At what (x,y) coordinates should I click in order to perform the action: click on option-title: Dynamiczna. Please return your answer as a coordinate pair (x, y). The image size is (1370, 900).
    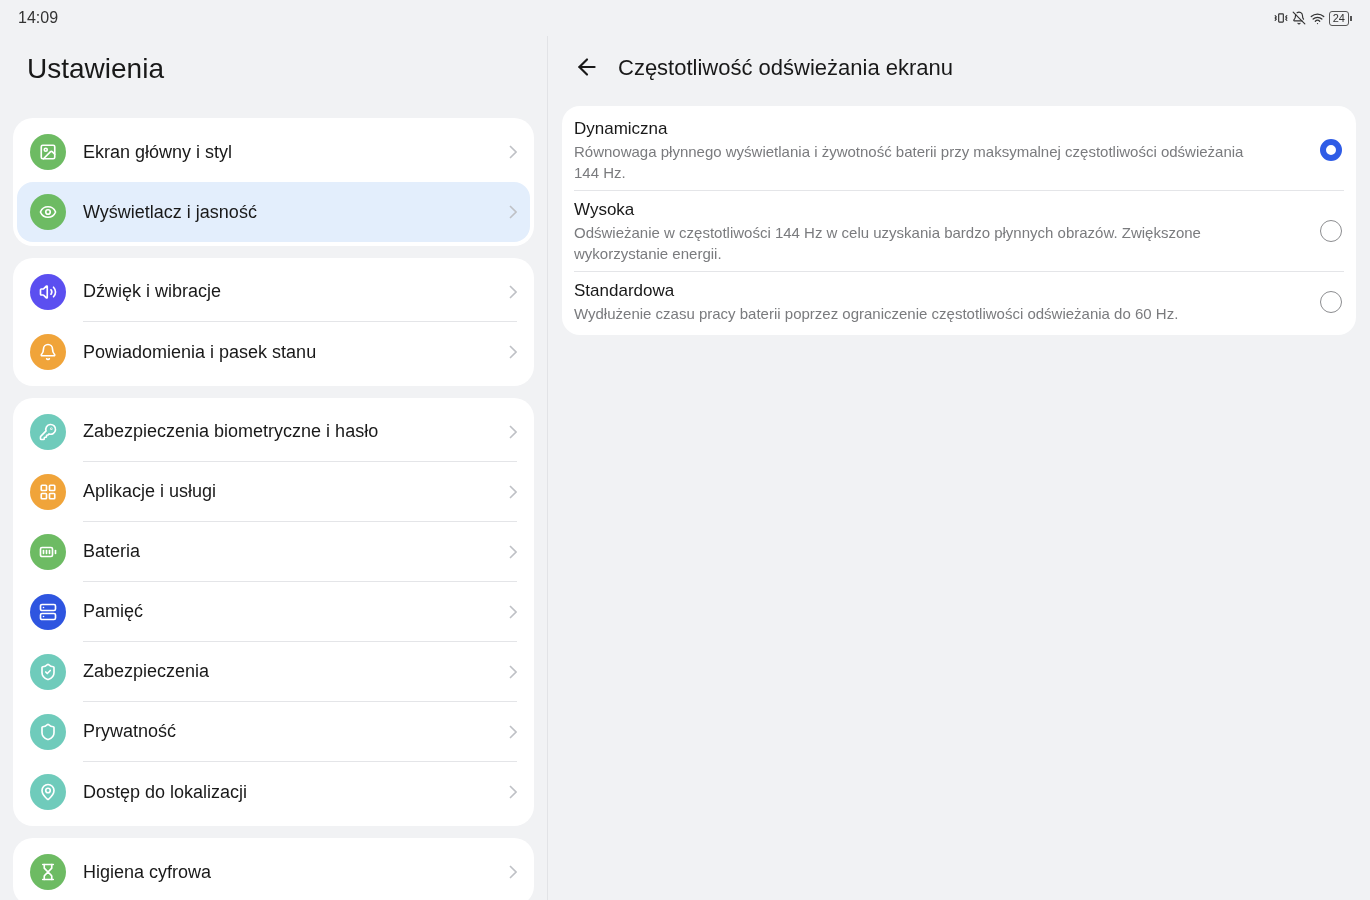
    Looking at the image, I should click on (621, 129).